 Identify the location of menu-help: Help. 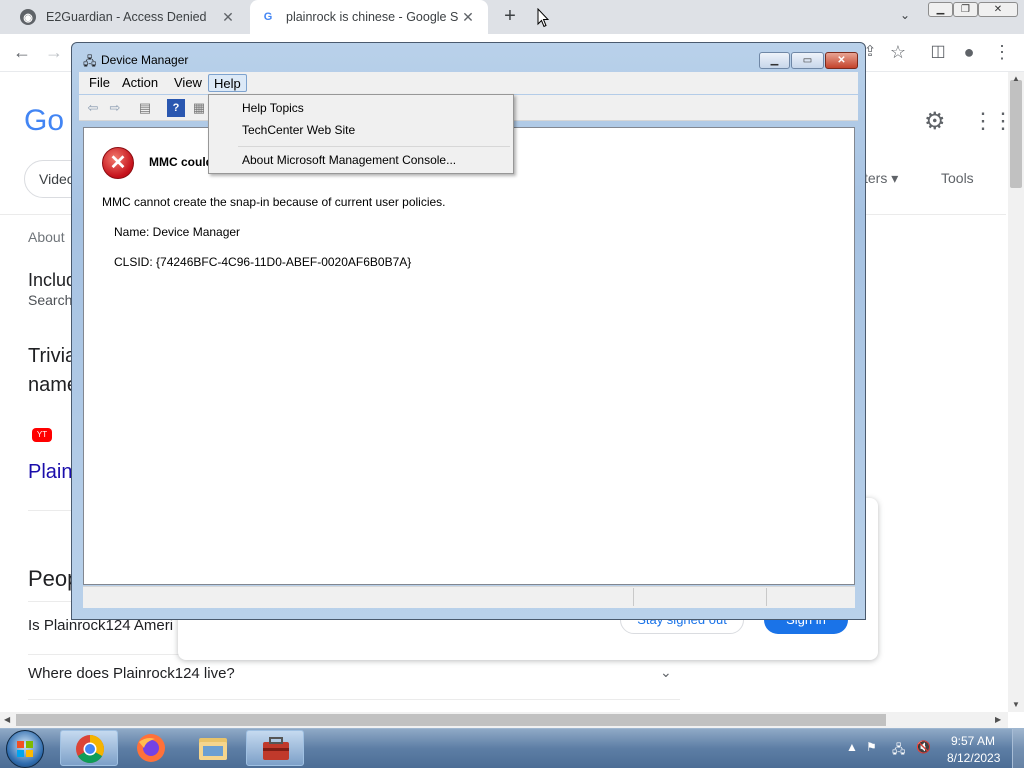
(227, 83).